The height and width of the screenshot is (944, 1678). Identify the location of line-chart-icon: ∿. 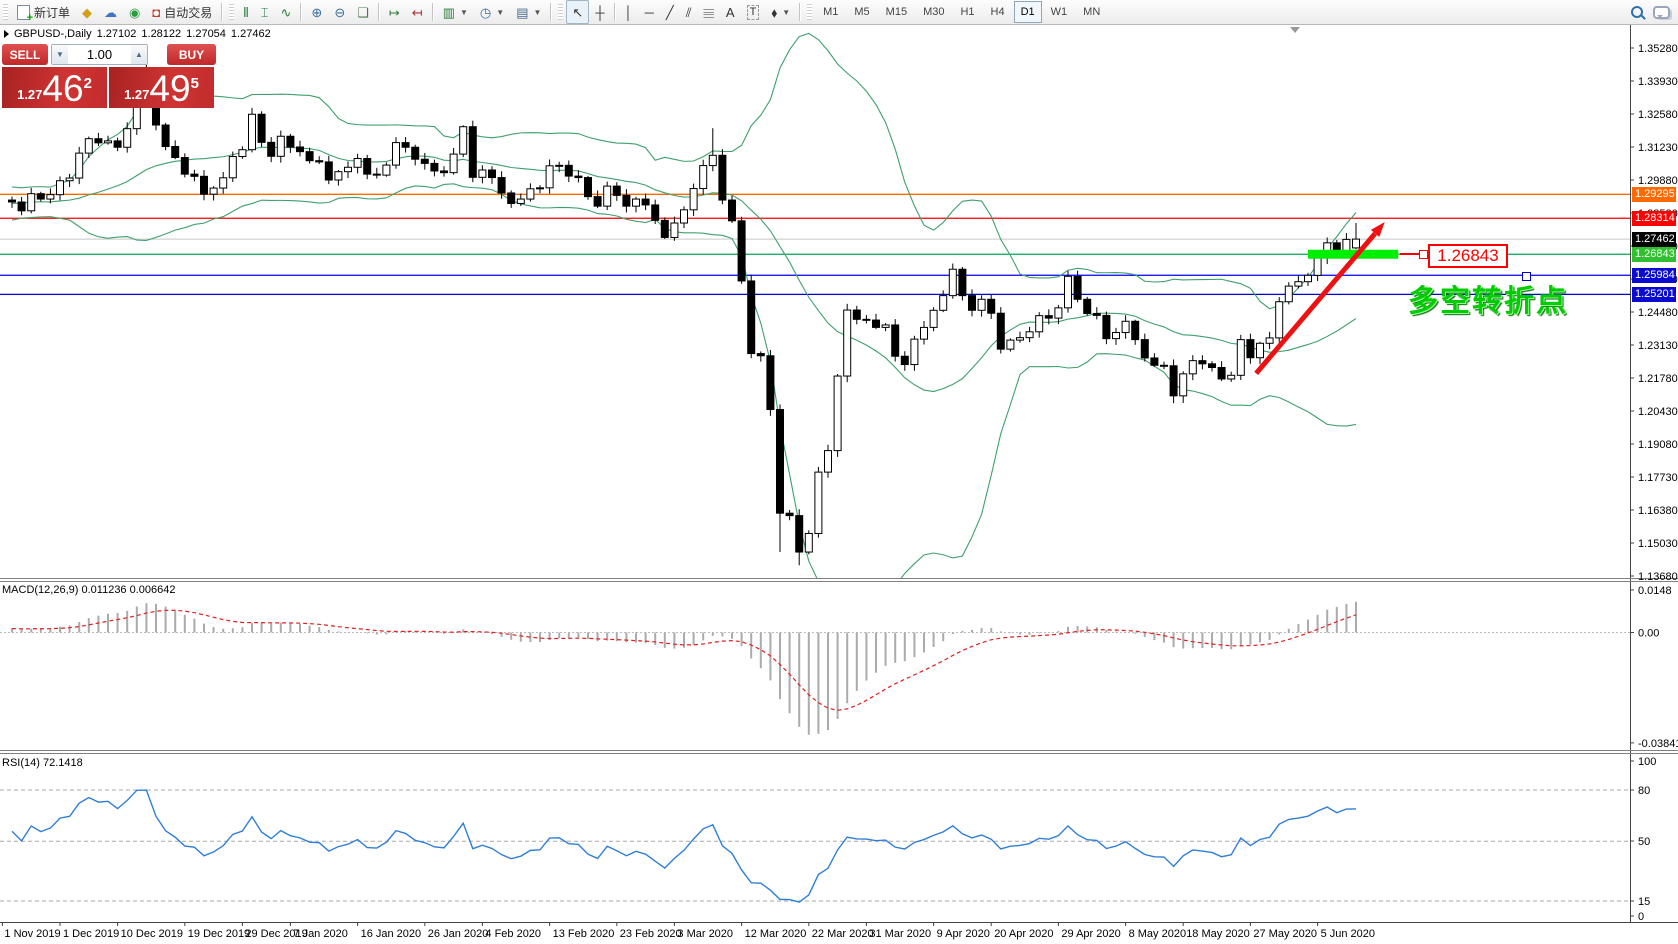
(286, 12).